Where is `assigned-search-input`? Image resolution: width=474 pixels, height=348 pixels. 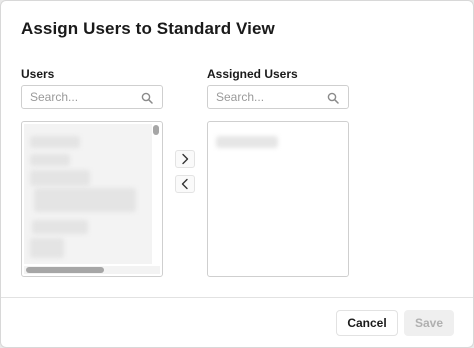
assigned-search-input is located at coordinates (270, 97).